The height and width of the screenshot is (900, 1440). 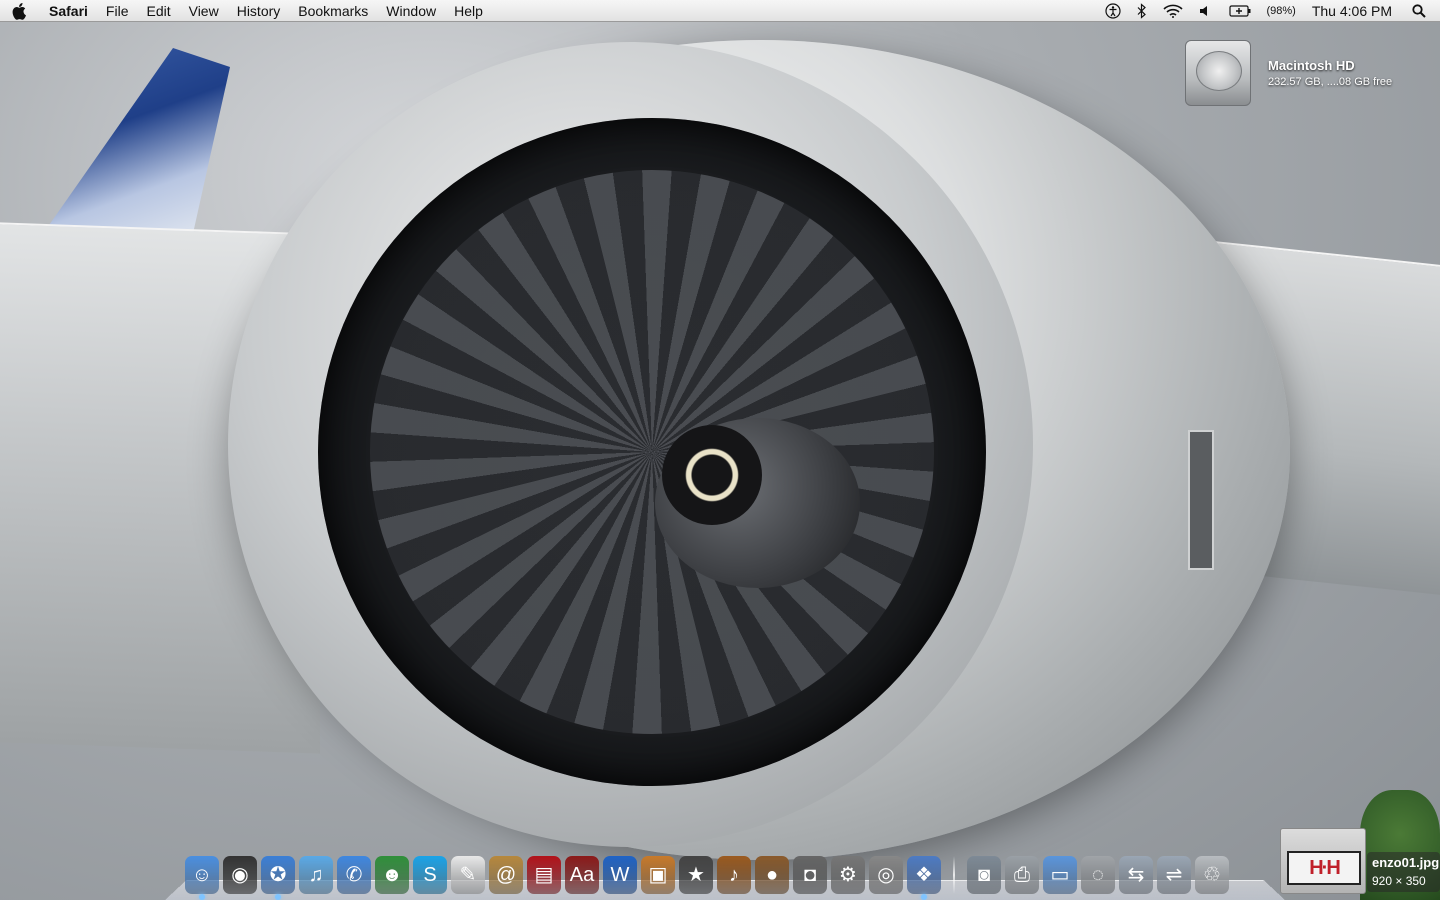 I want to click on finder-icon: ☺, so click(x=202, y=878).